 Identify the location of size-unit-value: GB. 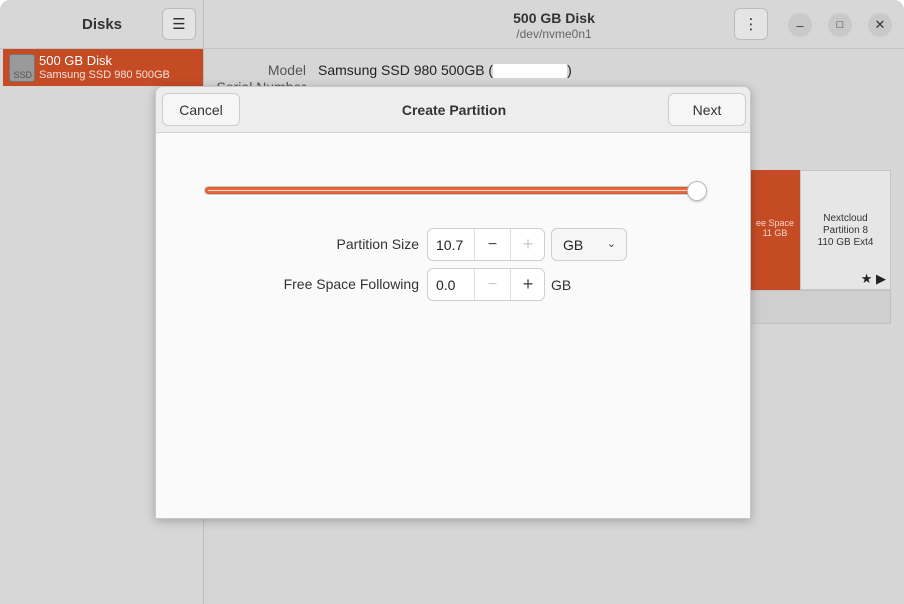
(573, 245).